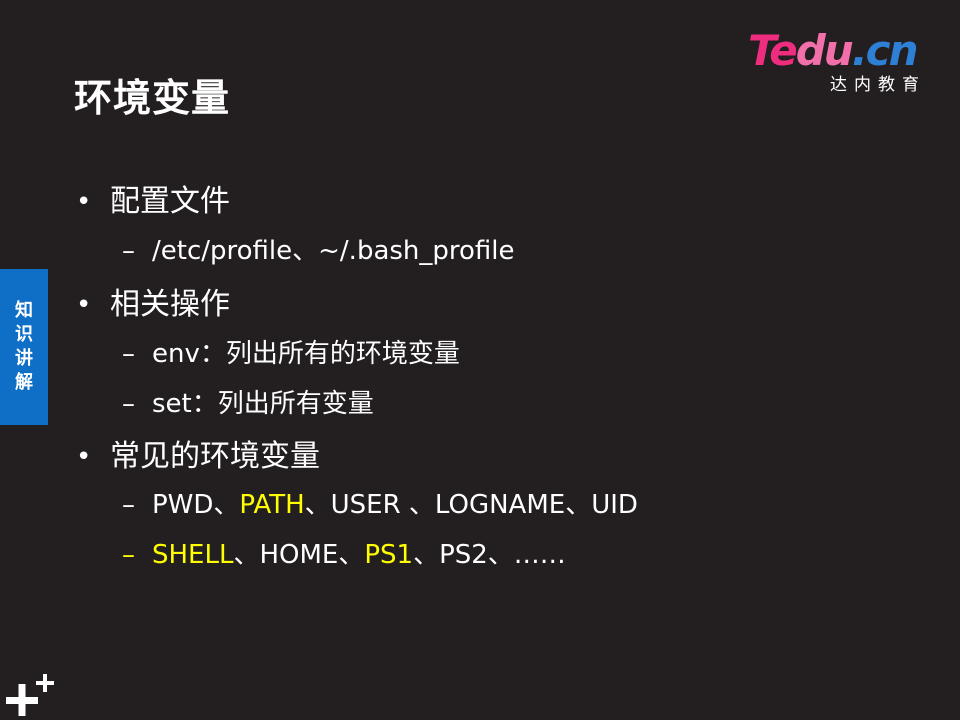  Describe the element at coordinates (170, 304) in the screenshot. I see `bullet-label: 相关操作` at that location.